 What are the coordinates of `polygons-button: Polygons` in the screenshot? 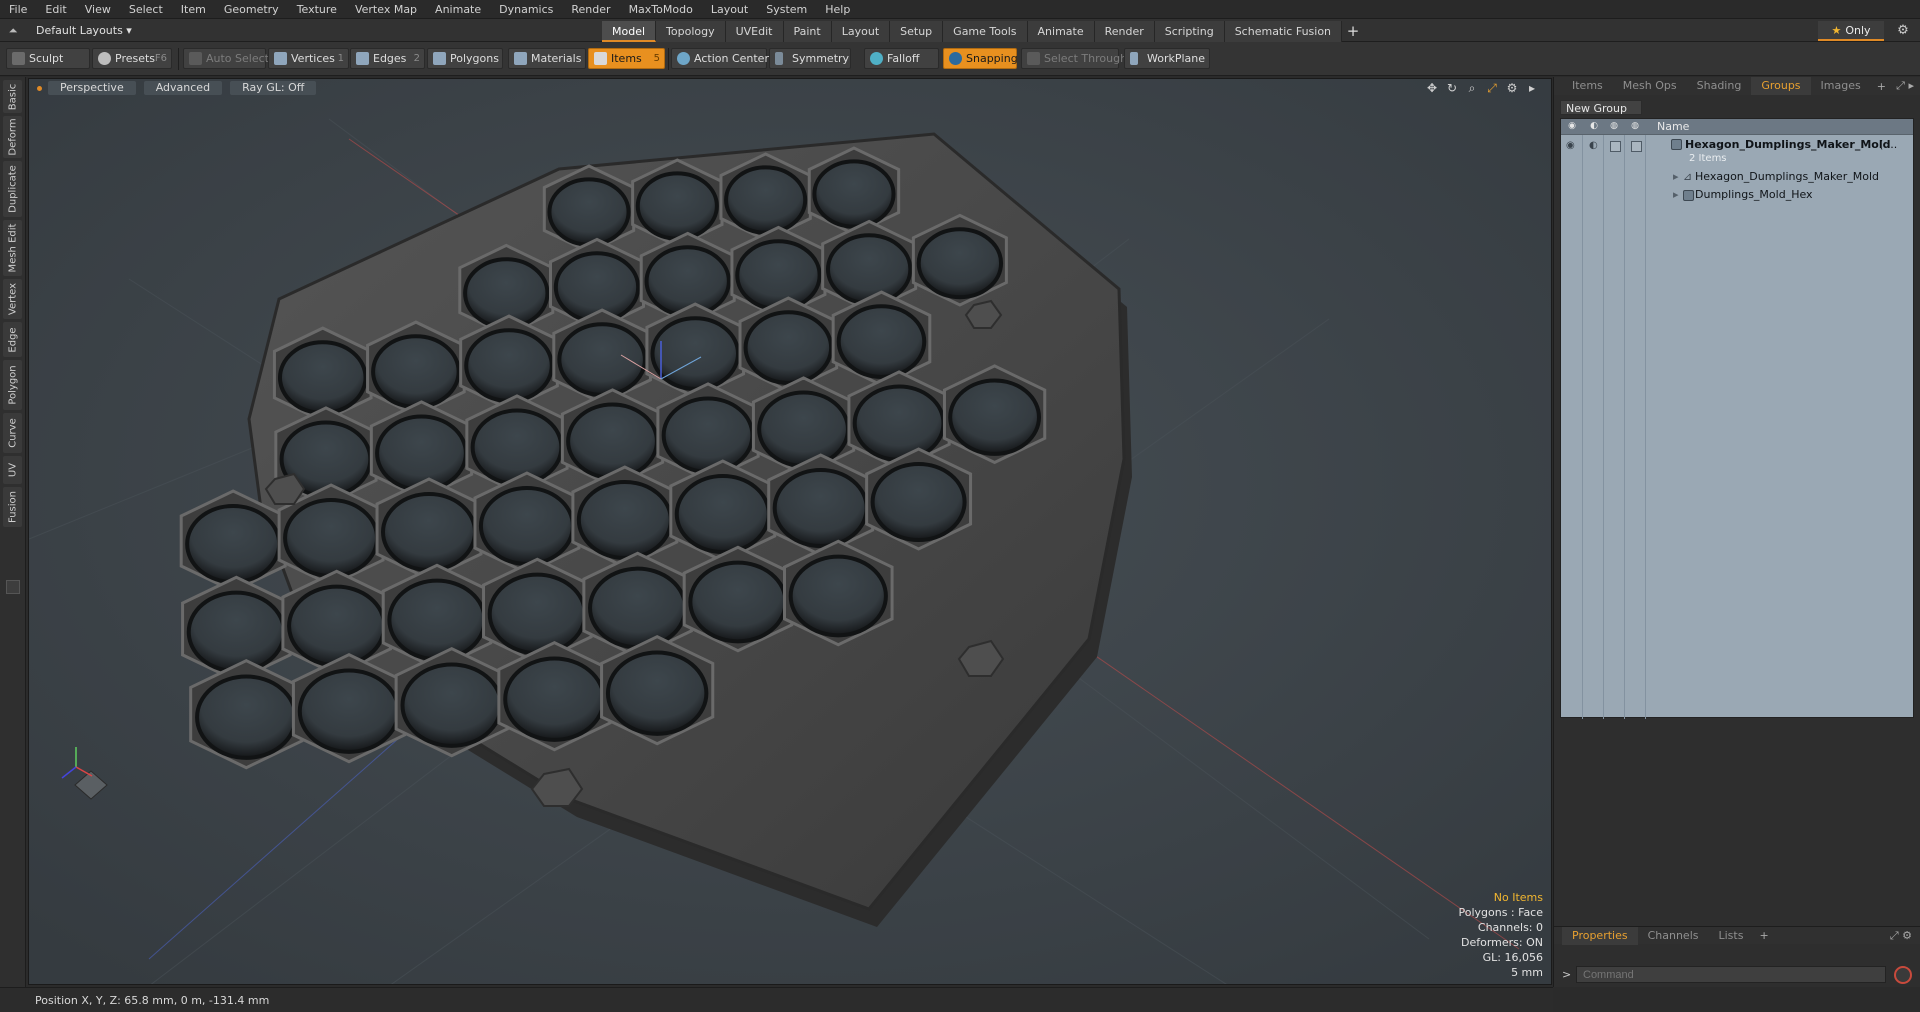 It's located at (465, 58).